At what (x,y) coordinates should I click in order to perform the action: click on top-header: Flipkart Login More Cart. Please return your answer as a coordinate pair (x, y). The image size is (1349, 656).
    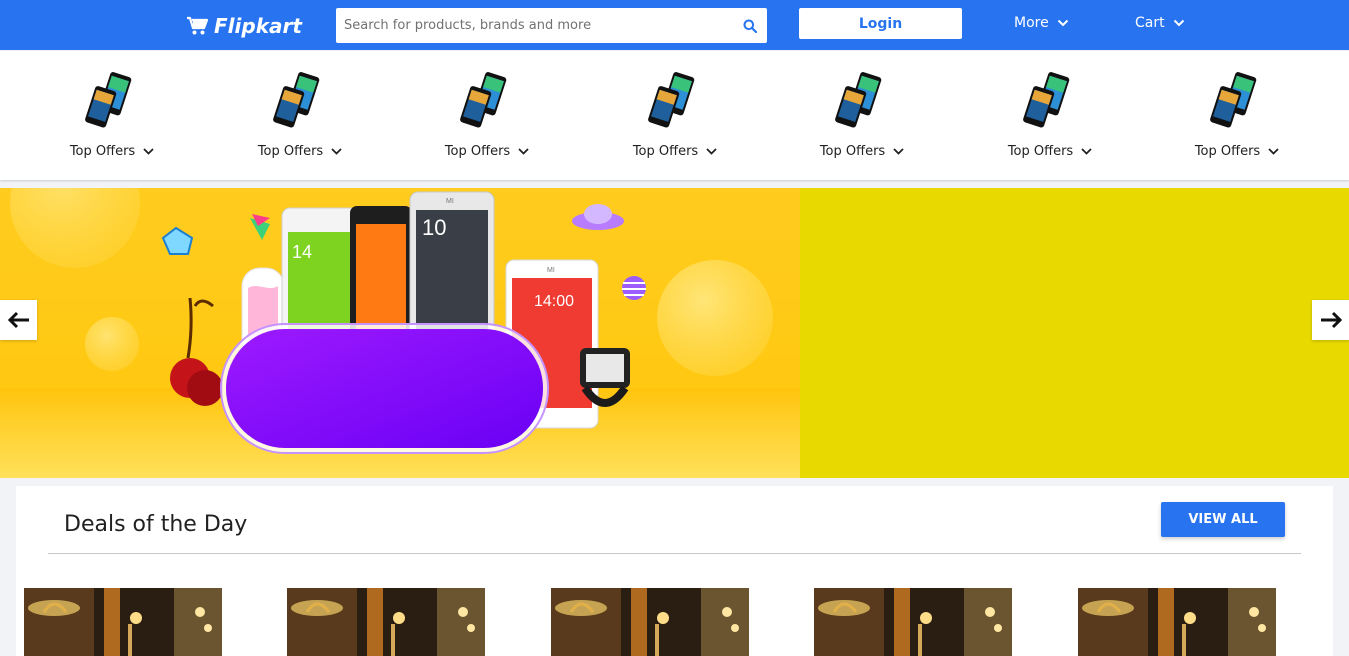
    Looking at the image, I should click on (674, 25).